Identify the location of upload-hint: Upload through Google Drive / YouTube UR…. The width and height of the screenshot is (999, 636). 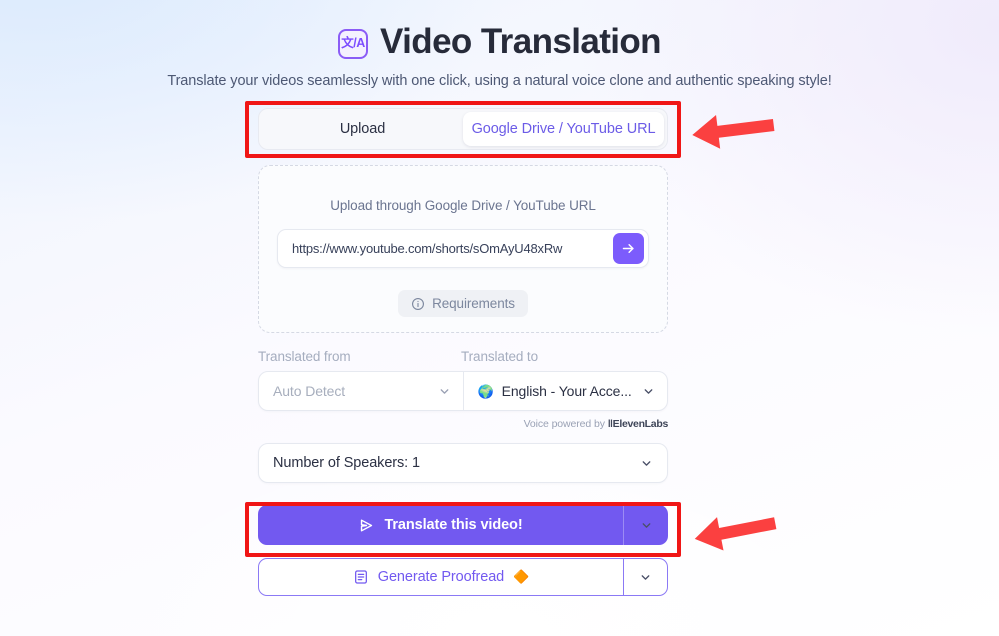
(463, 205).